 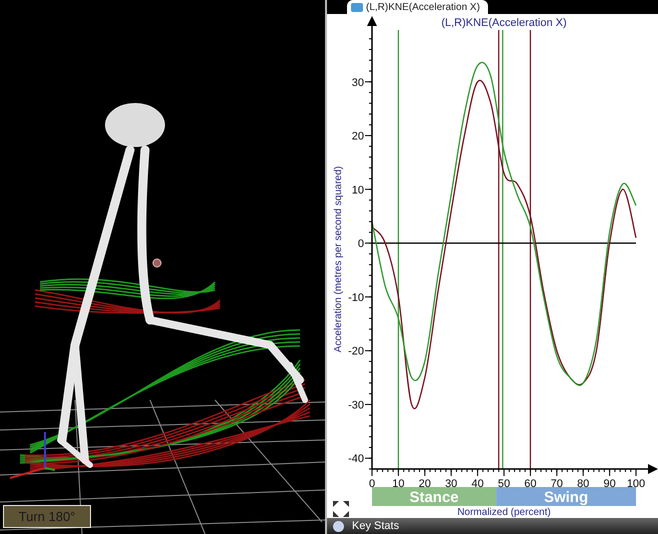 What do you see at coordinates (341, 509) in the screenshot?
I see `expand-icon` at bounding box center [341, 509].